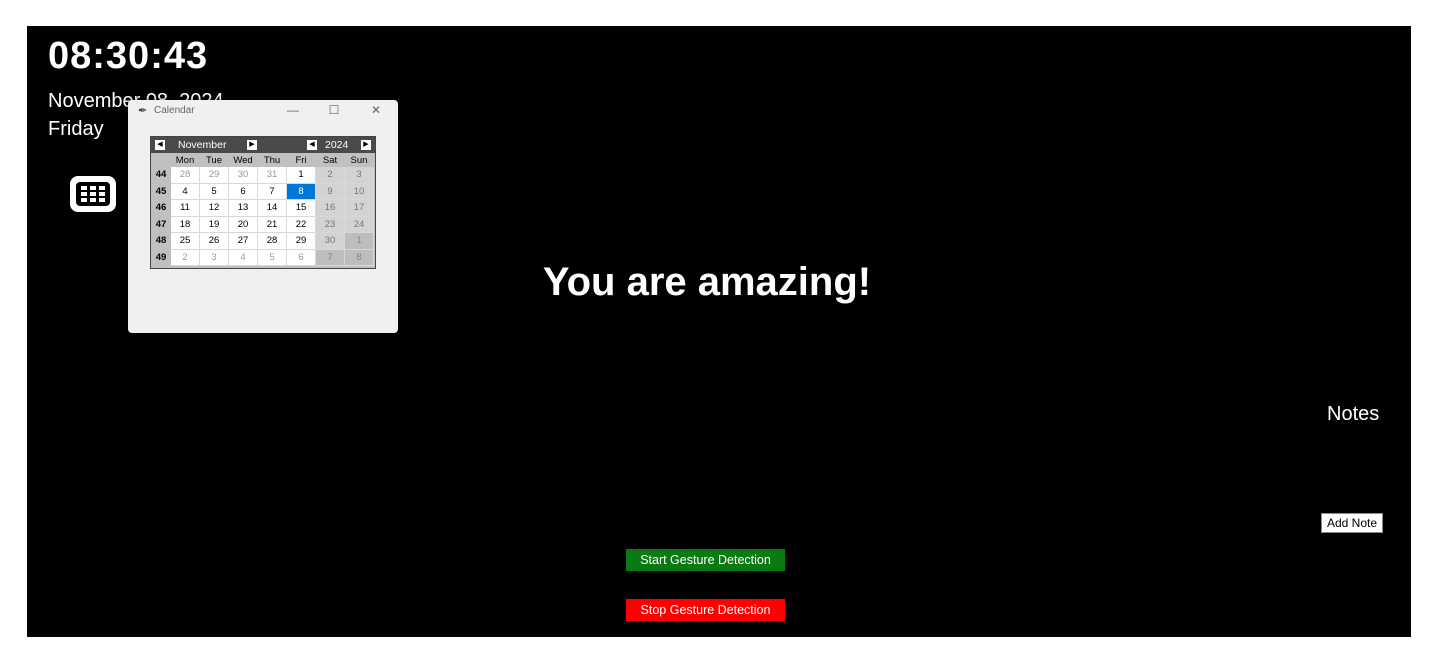 The height and width of the screenshot is (666, 1436). What do you see at coordinates (272, 224) in the screenshot?
I see `calendar-day: 21` at bounding box center [272, 224].